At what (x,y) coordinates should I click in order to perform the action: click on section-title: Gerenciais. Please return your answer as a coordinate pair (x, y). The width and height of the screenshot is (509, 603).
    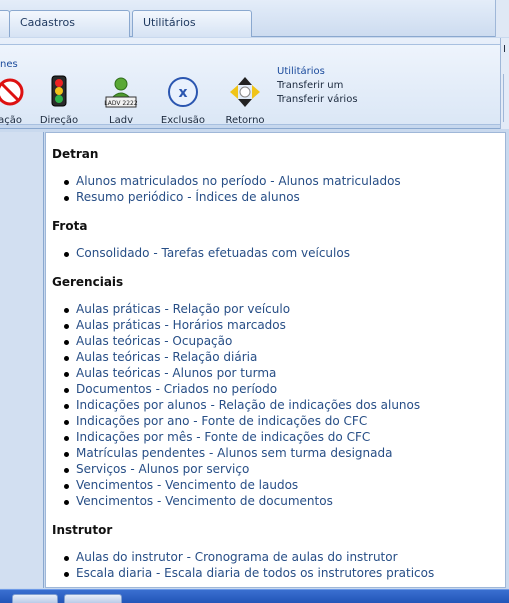
    Looking at the image, I should click on (88, 282).